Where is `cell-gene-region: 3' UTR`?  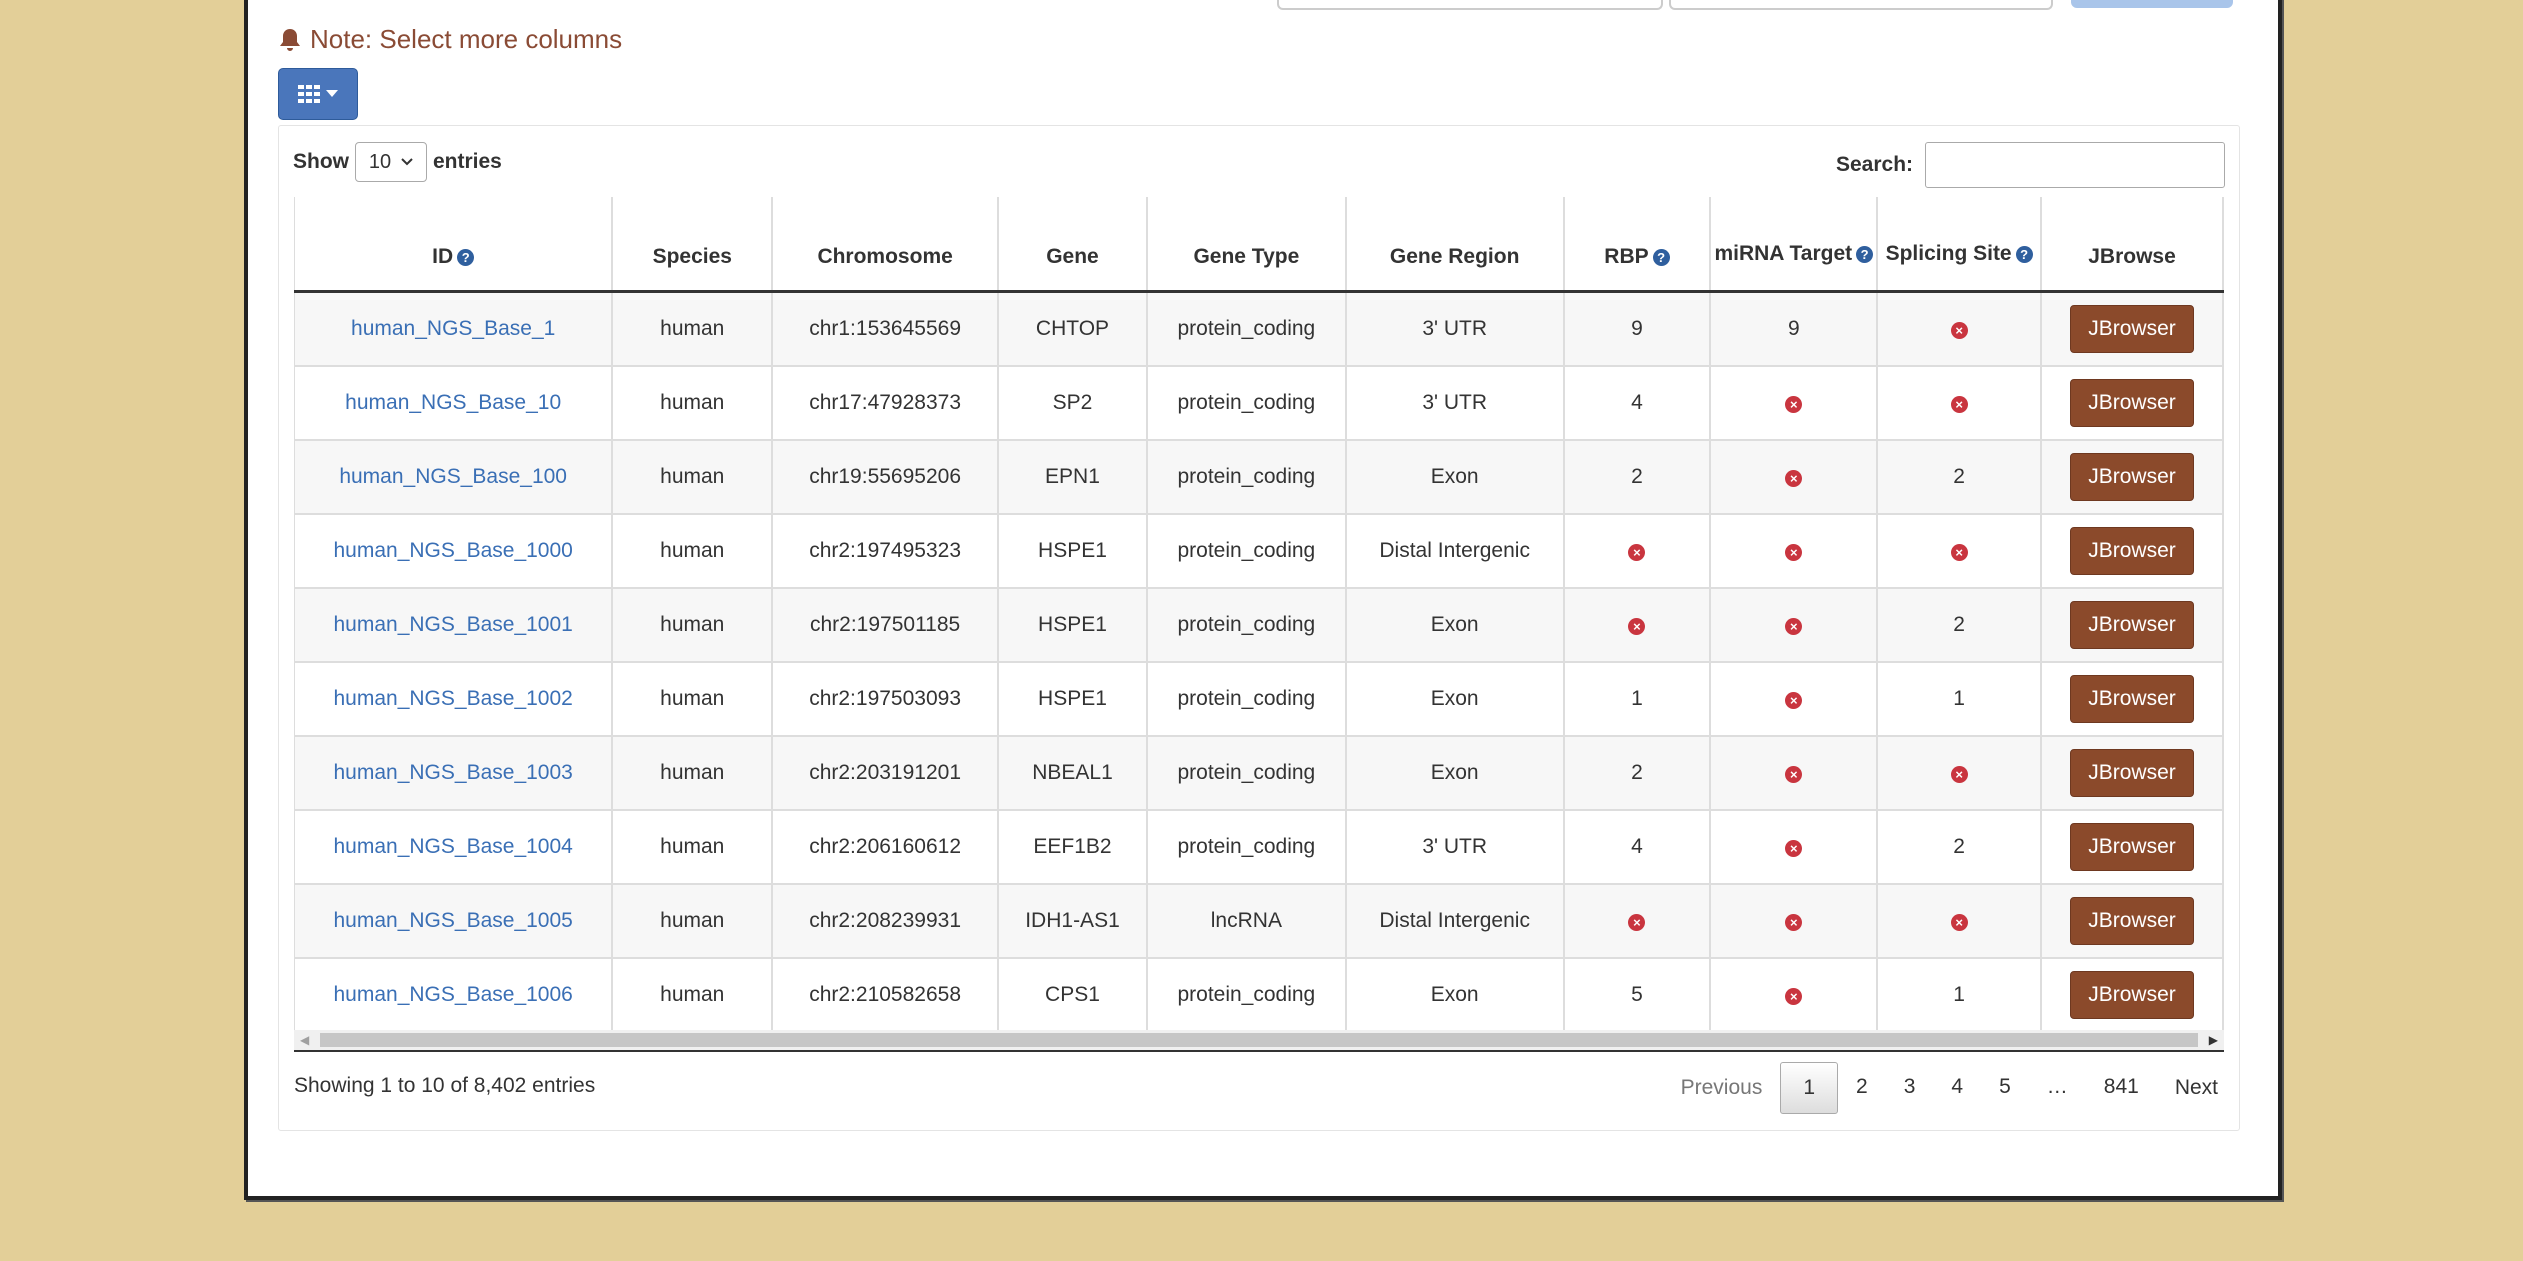
cell-gene-region: 3' UTR is located at coordinates (1455, 847).